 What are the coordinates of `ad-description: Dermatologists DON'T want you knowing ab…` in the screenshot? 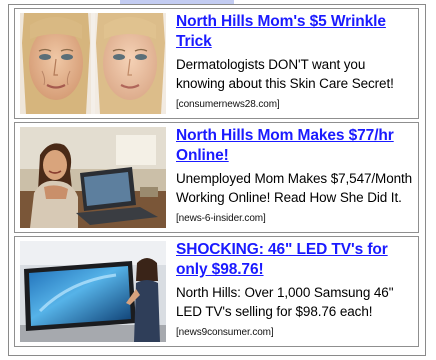 It's located at (295, 84).